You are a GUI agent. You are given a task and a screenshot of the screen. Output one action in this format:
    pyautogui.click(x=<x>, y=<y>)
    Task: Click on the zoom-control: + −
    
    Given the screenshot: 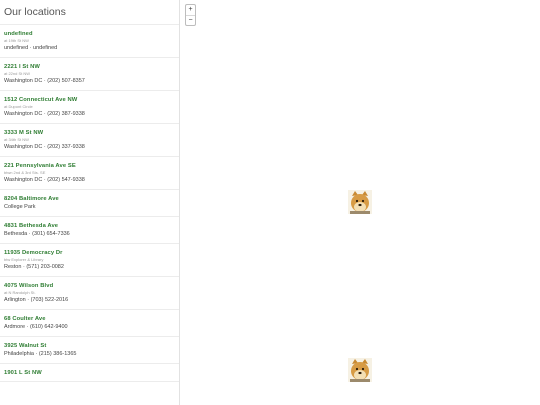 What is the action you would take?
    pyautogui.click(x=190, y=15)
    